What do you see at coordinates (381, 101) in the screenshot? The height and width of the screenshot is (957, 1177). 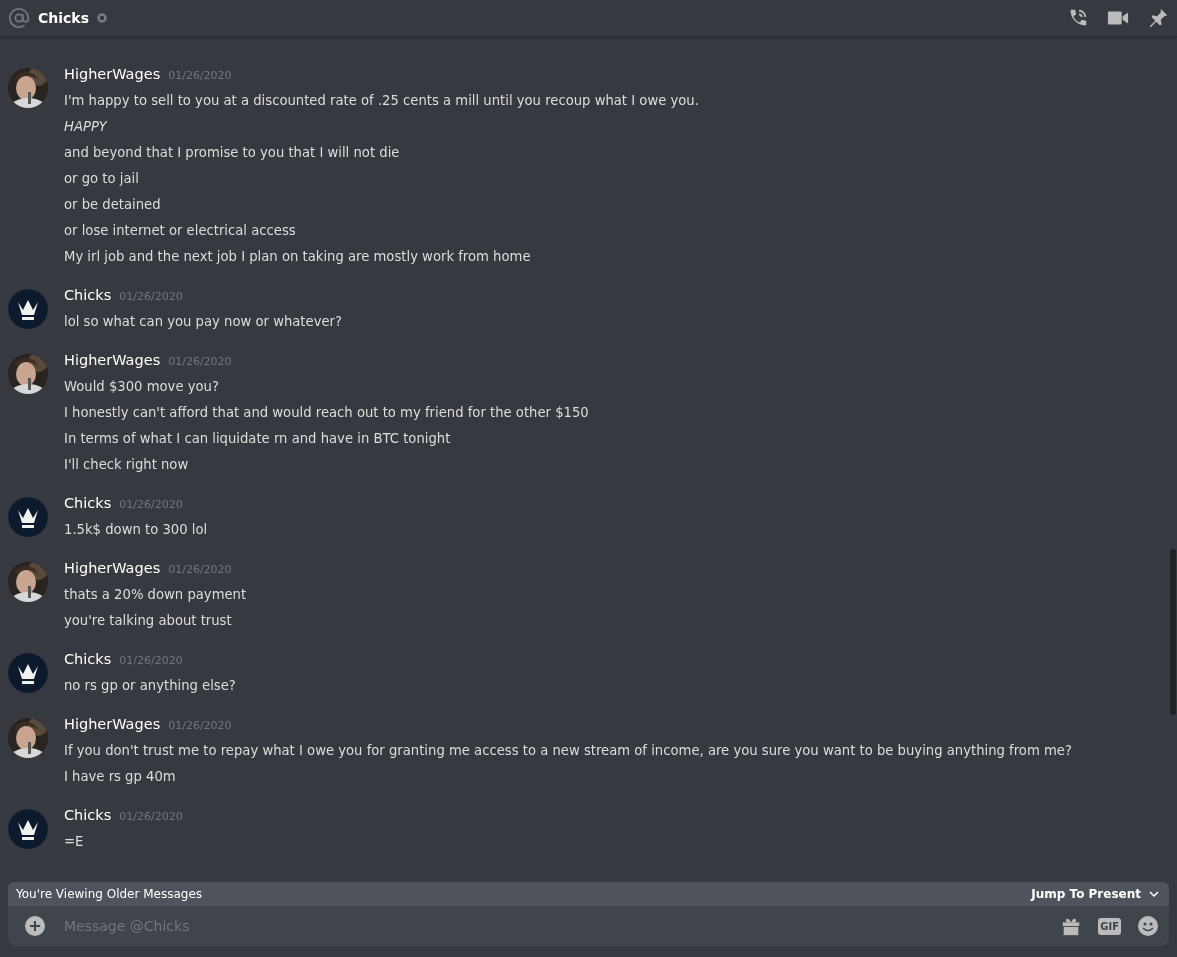 I see `message-text: I'm happy to sell to you at a discounted rate of .25 cents a mill until you recoup what I owe you.` at bounding box center [381, 101].